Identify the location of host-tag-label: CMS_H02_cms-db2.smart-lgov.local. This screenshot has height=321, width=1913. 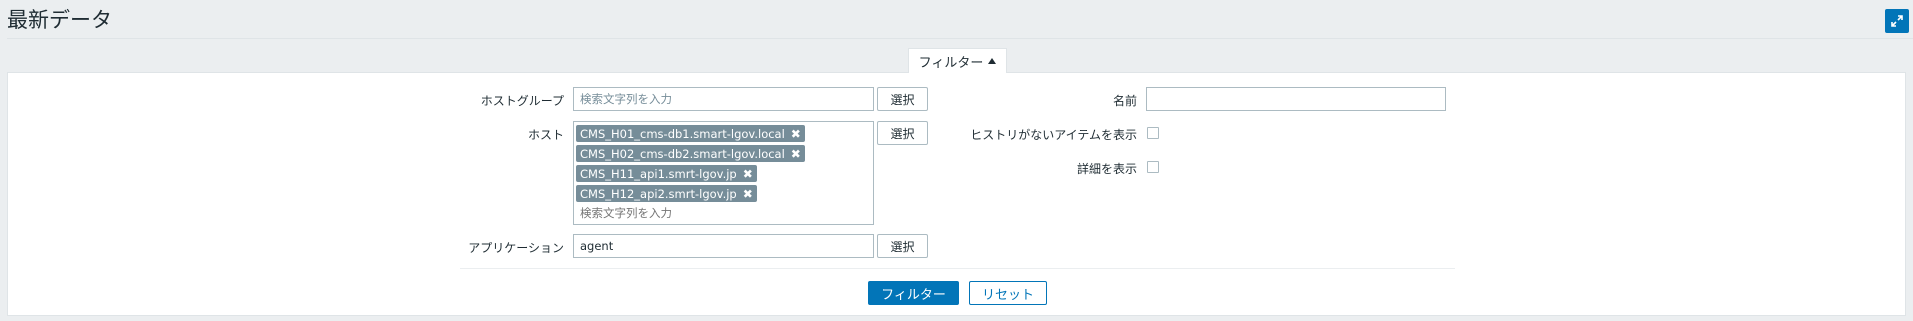
(682, 153).